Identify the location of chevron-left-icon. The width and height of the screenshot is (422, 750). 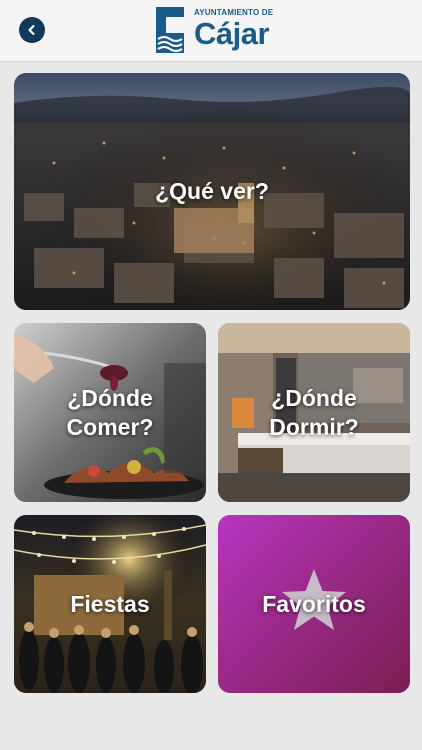
(31, 30).